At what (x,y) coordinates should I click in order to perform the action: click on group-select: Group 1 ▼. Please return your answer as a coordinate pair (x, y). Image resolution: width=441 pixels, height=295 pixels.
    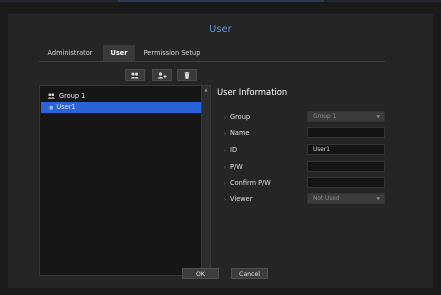
    Looking at the image, I should click on (346, 116).